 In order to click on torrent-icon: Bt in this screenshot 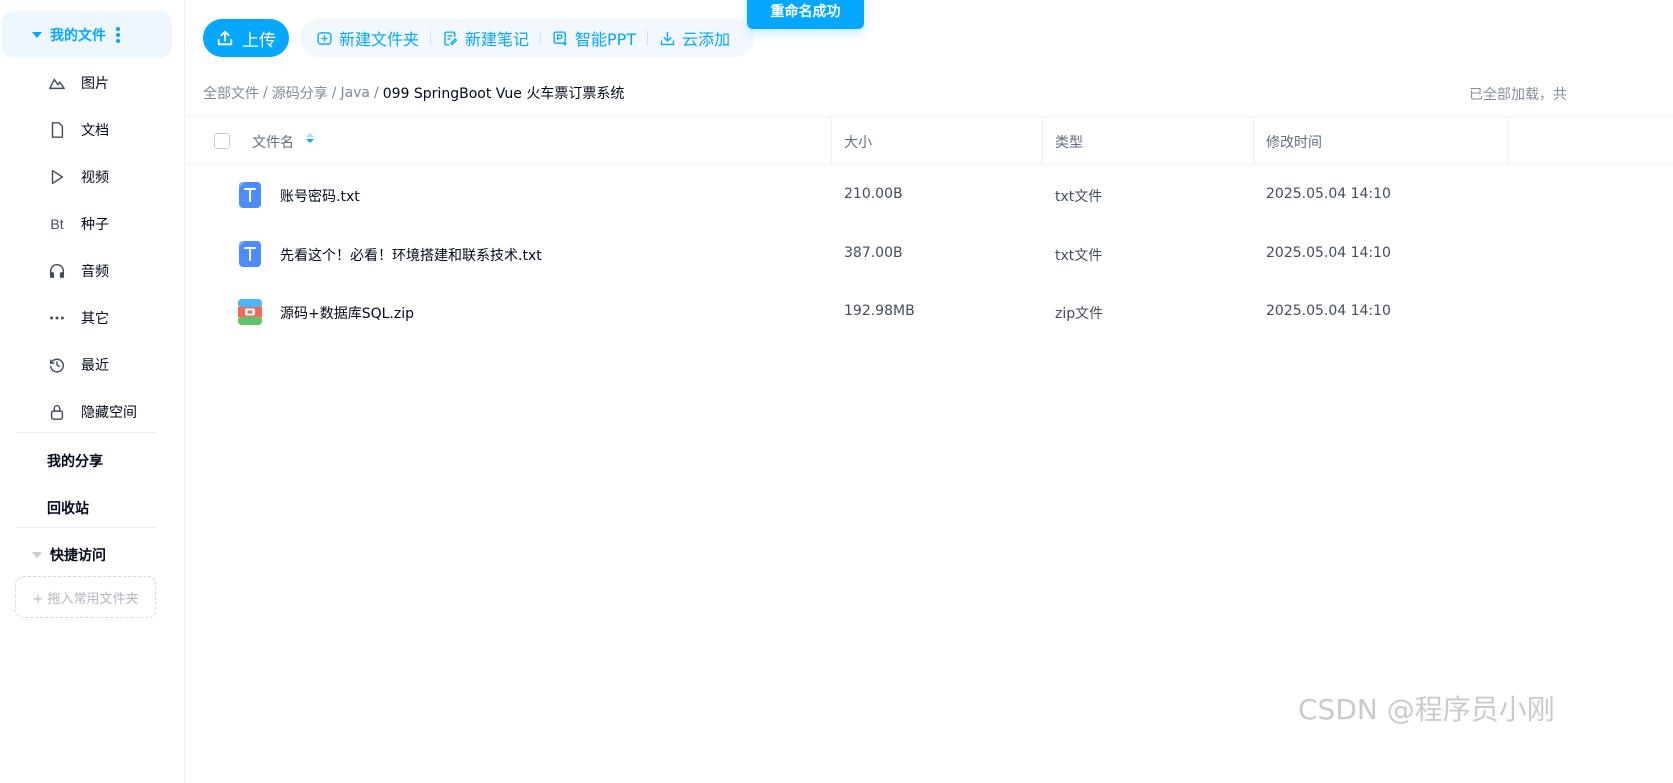, I will do `click(57, 223)`.